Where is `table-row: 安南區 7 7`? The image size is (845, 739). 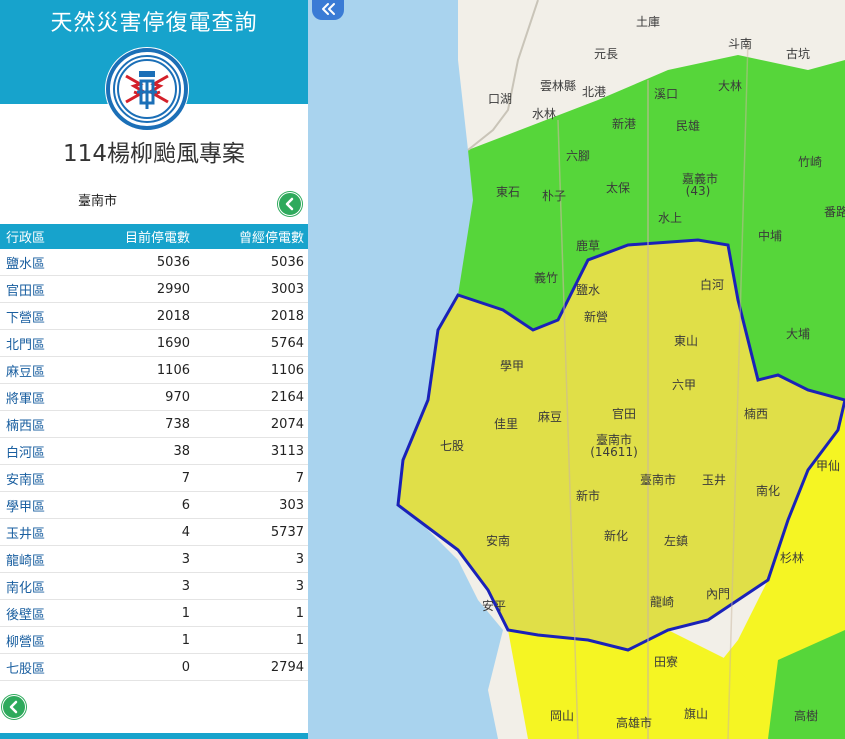
table-row: 安南區 7 7 is located at coordinates (154, 478).